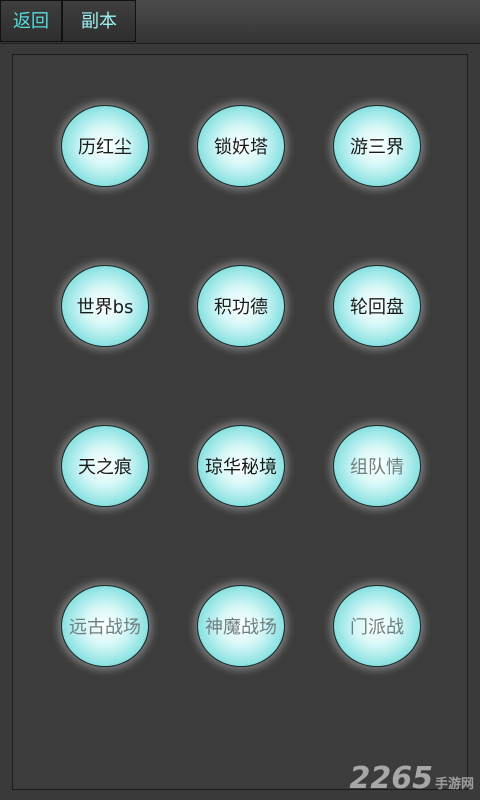  Describe the element at coordinates (241, 306) in the screenshot. I see `dungeon-button-jigongde: 积功德` at that location.